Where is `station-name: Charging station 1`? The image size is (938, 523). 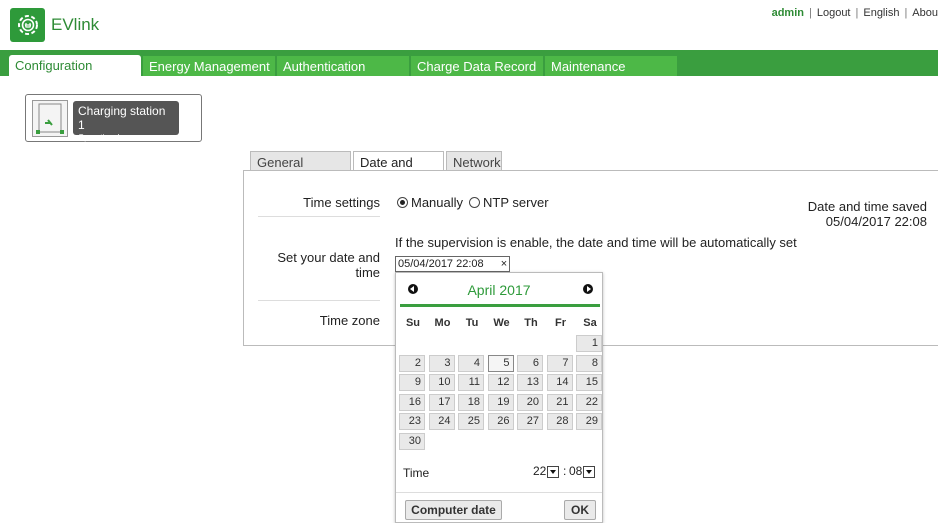
station-name: Charging station 1 is located at coordinates (122, 118).